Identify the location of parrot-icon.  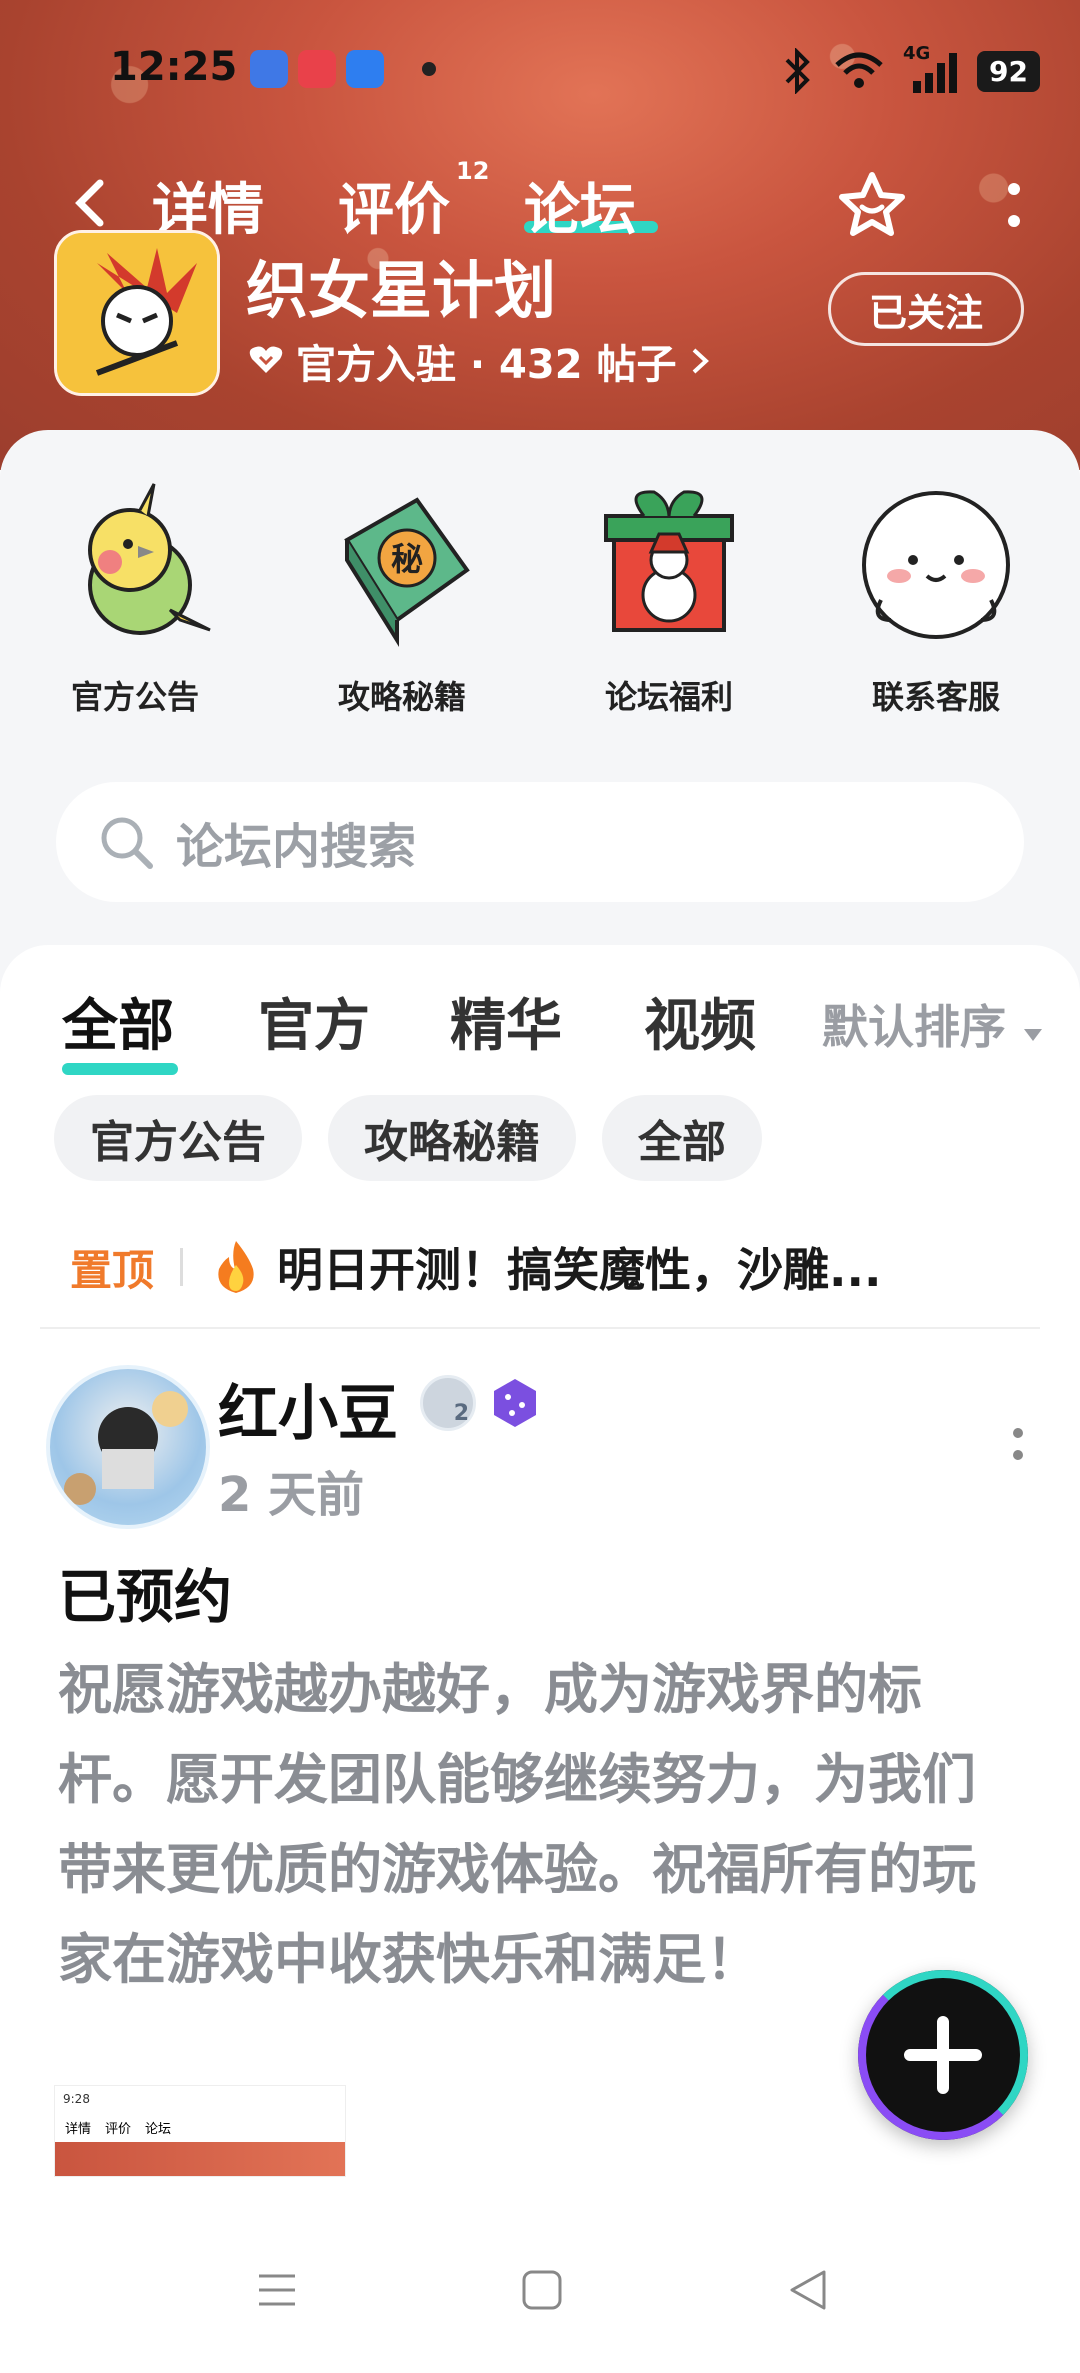
(149, 559).